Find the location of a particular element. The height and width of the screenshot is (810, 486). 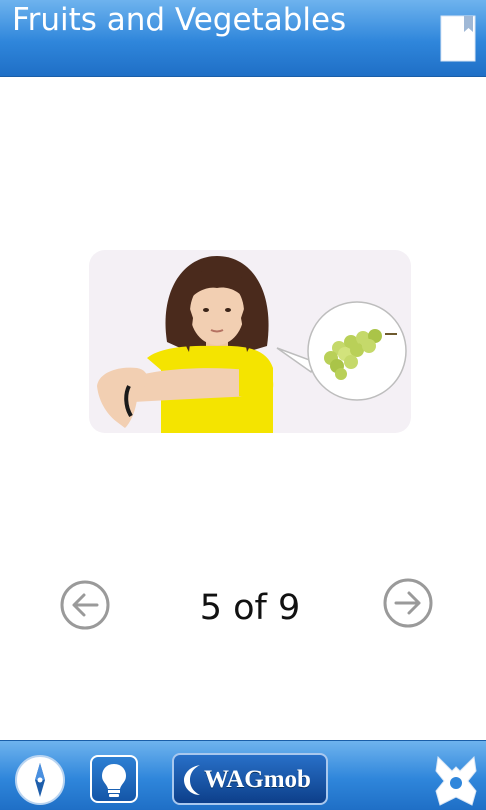

lightbulb-icon is located at coordinates (114, 780).